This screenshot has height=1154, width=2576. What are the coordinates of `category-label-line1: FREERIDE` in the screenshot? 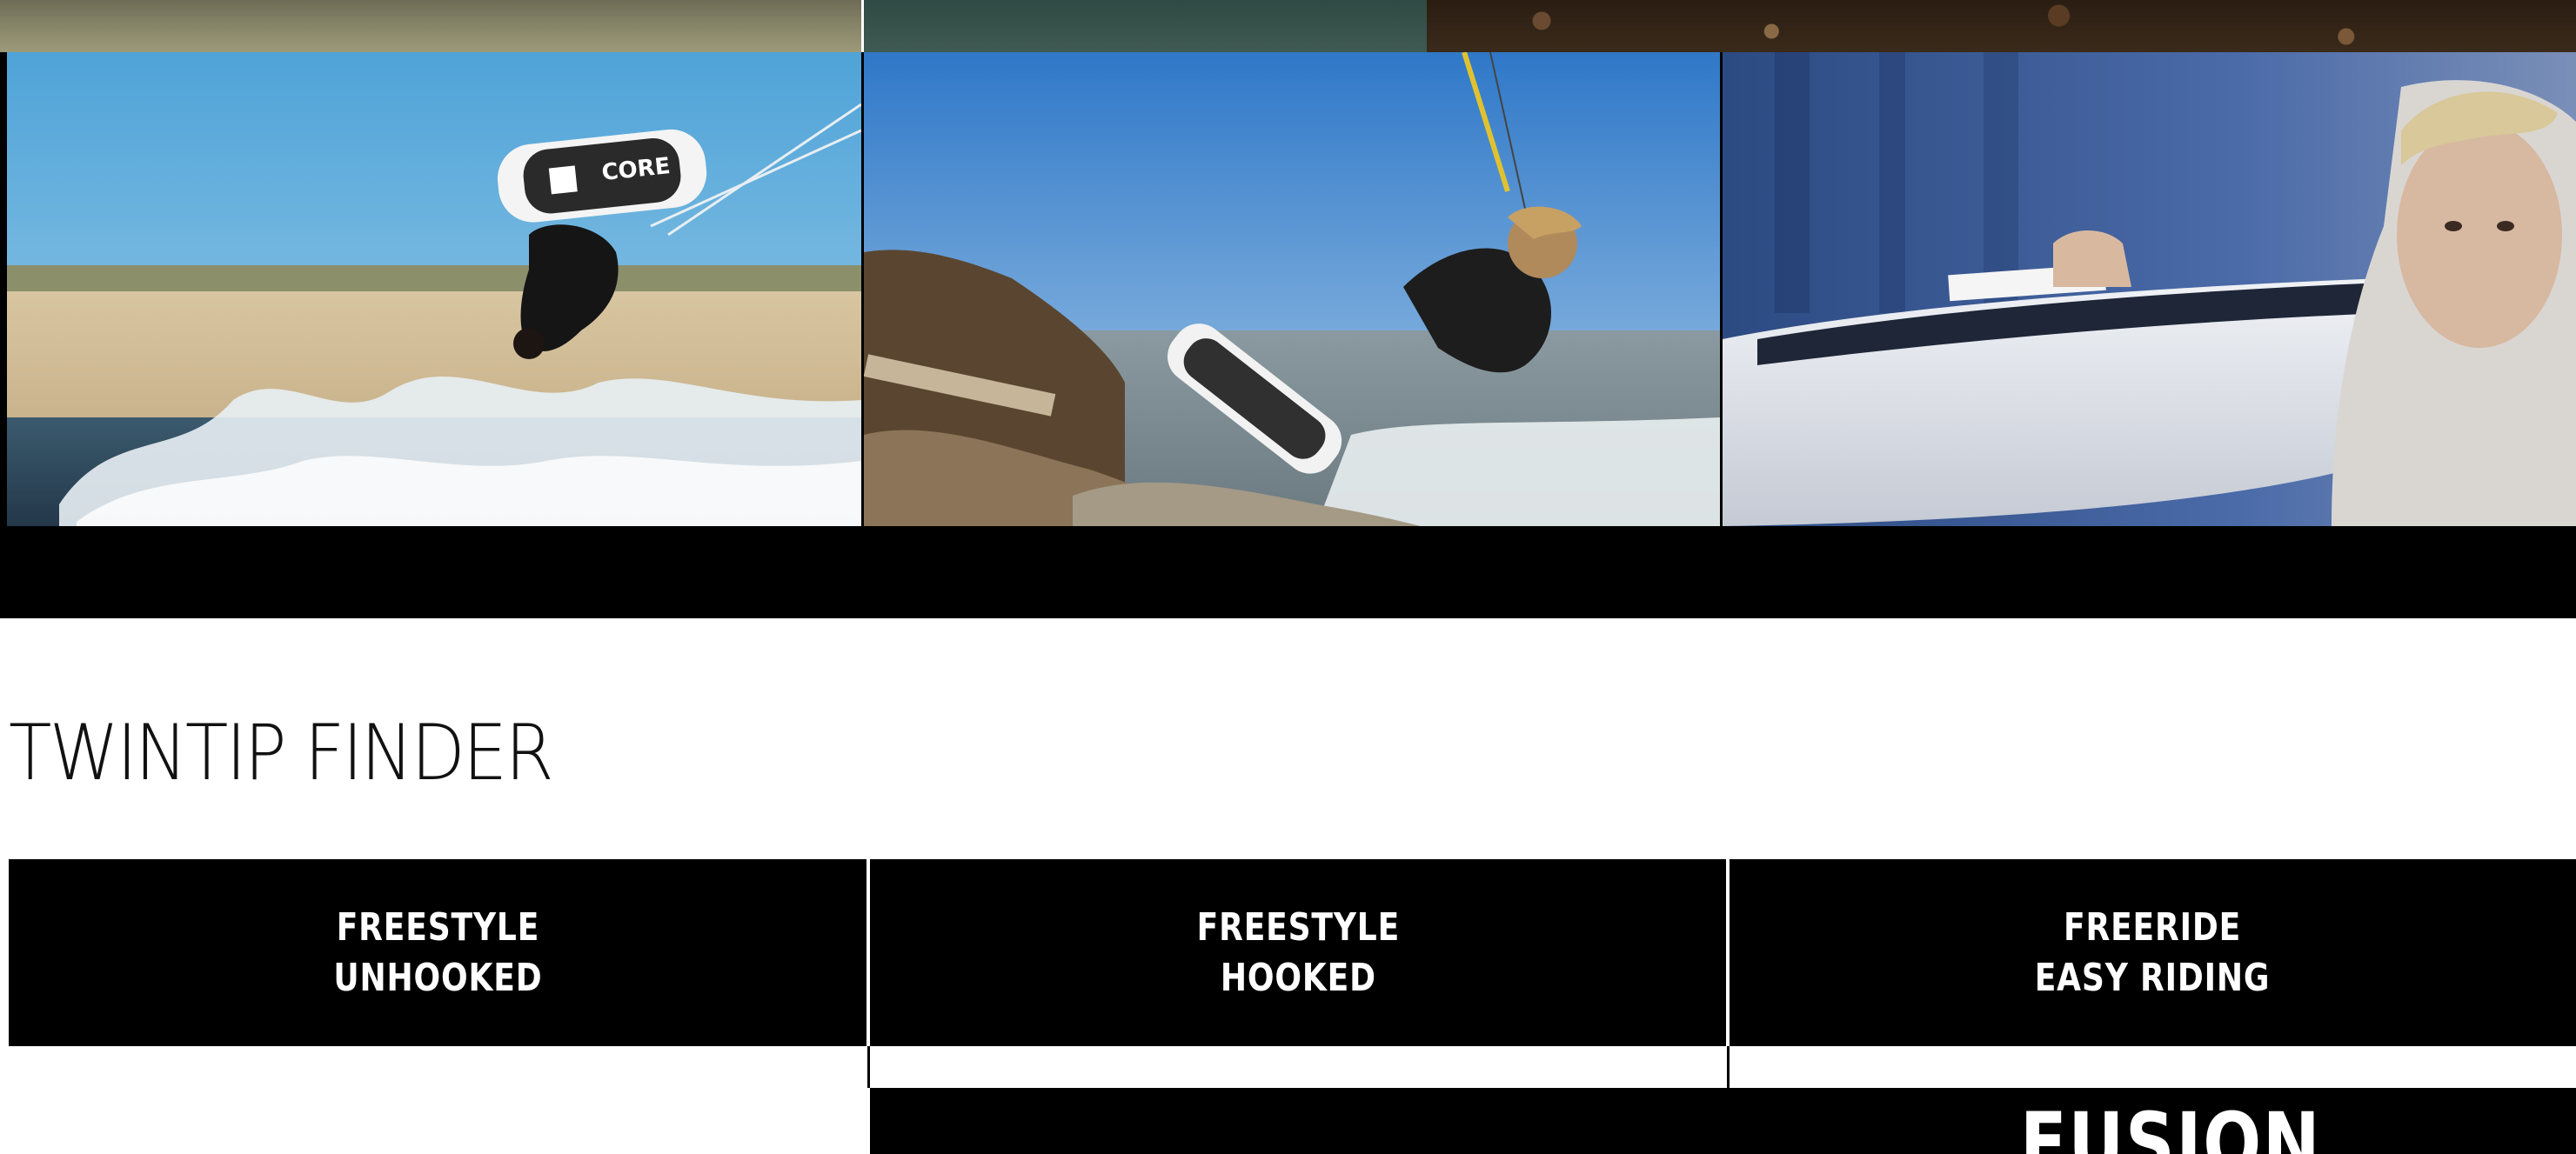 It's located at (2153, 927).